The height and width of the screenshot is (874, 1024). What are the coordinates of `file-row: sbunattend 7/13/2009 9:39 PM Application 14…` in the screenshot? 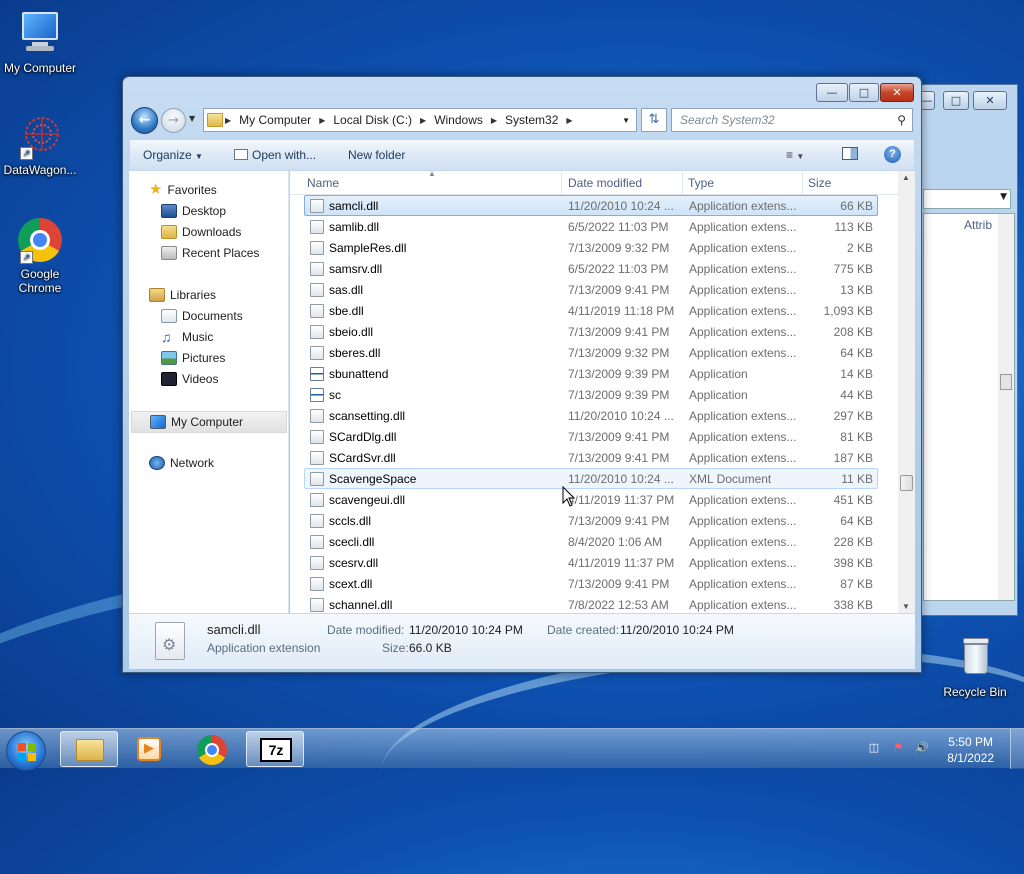 It's located at (591, 373).